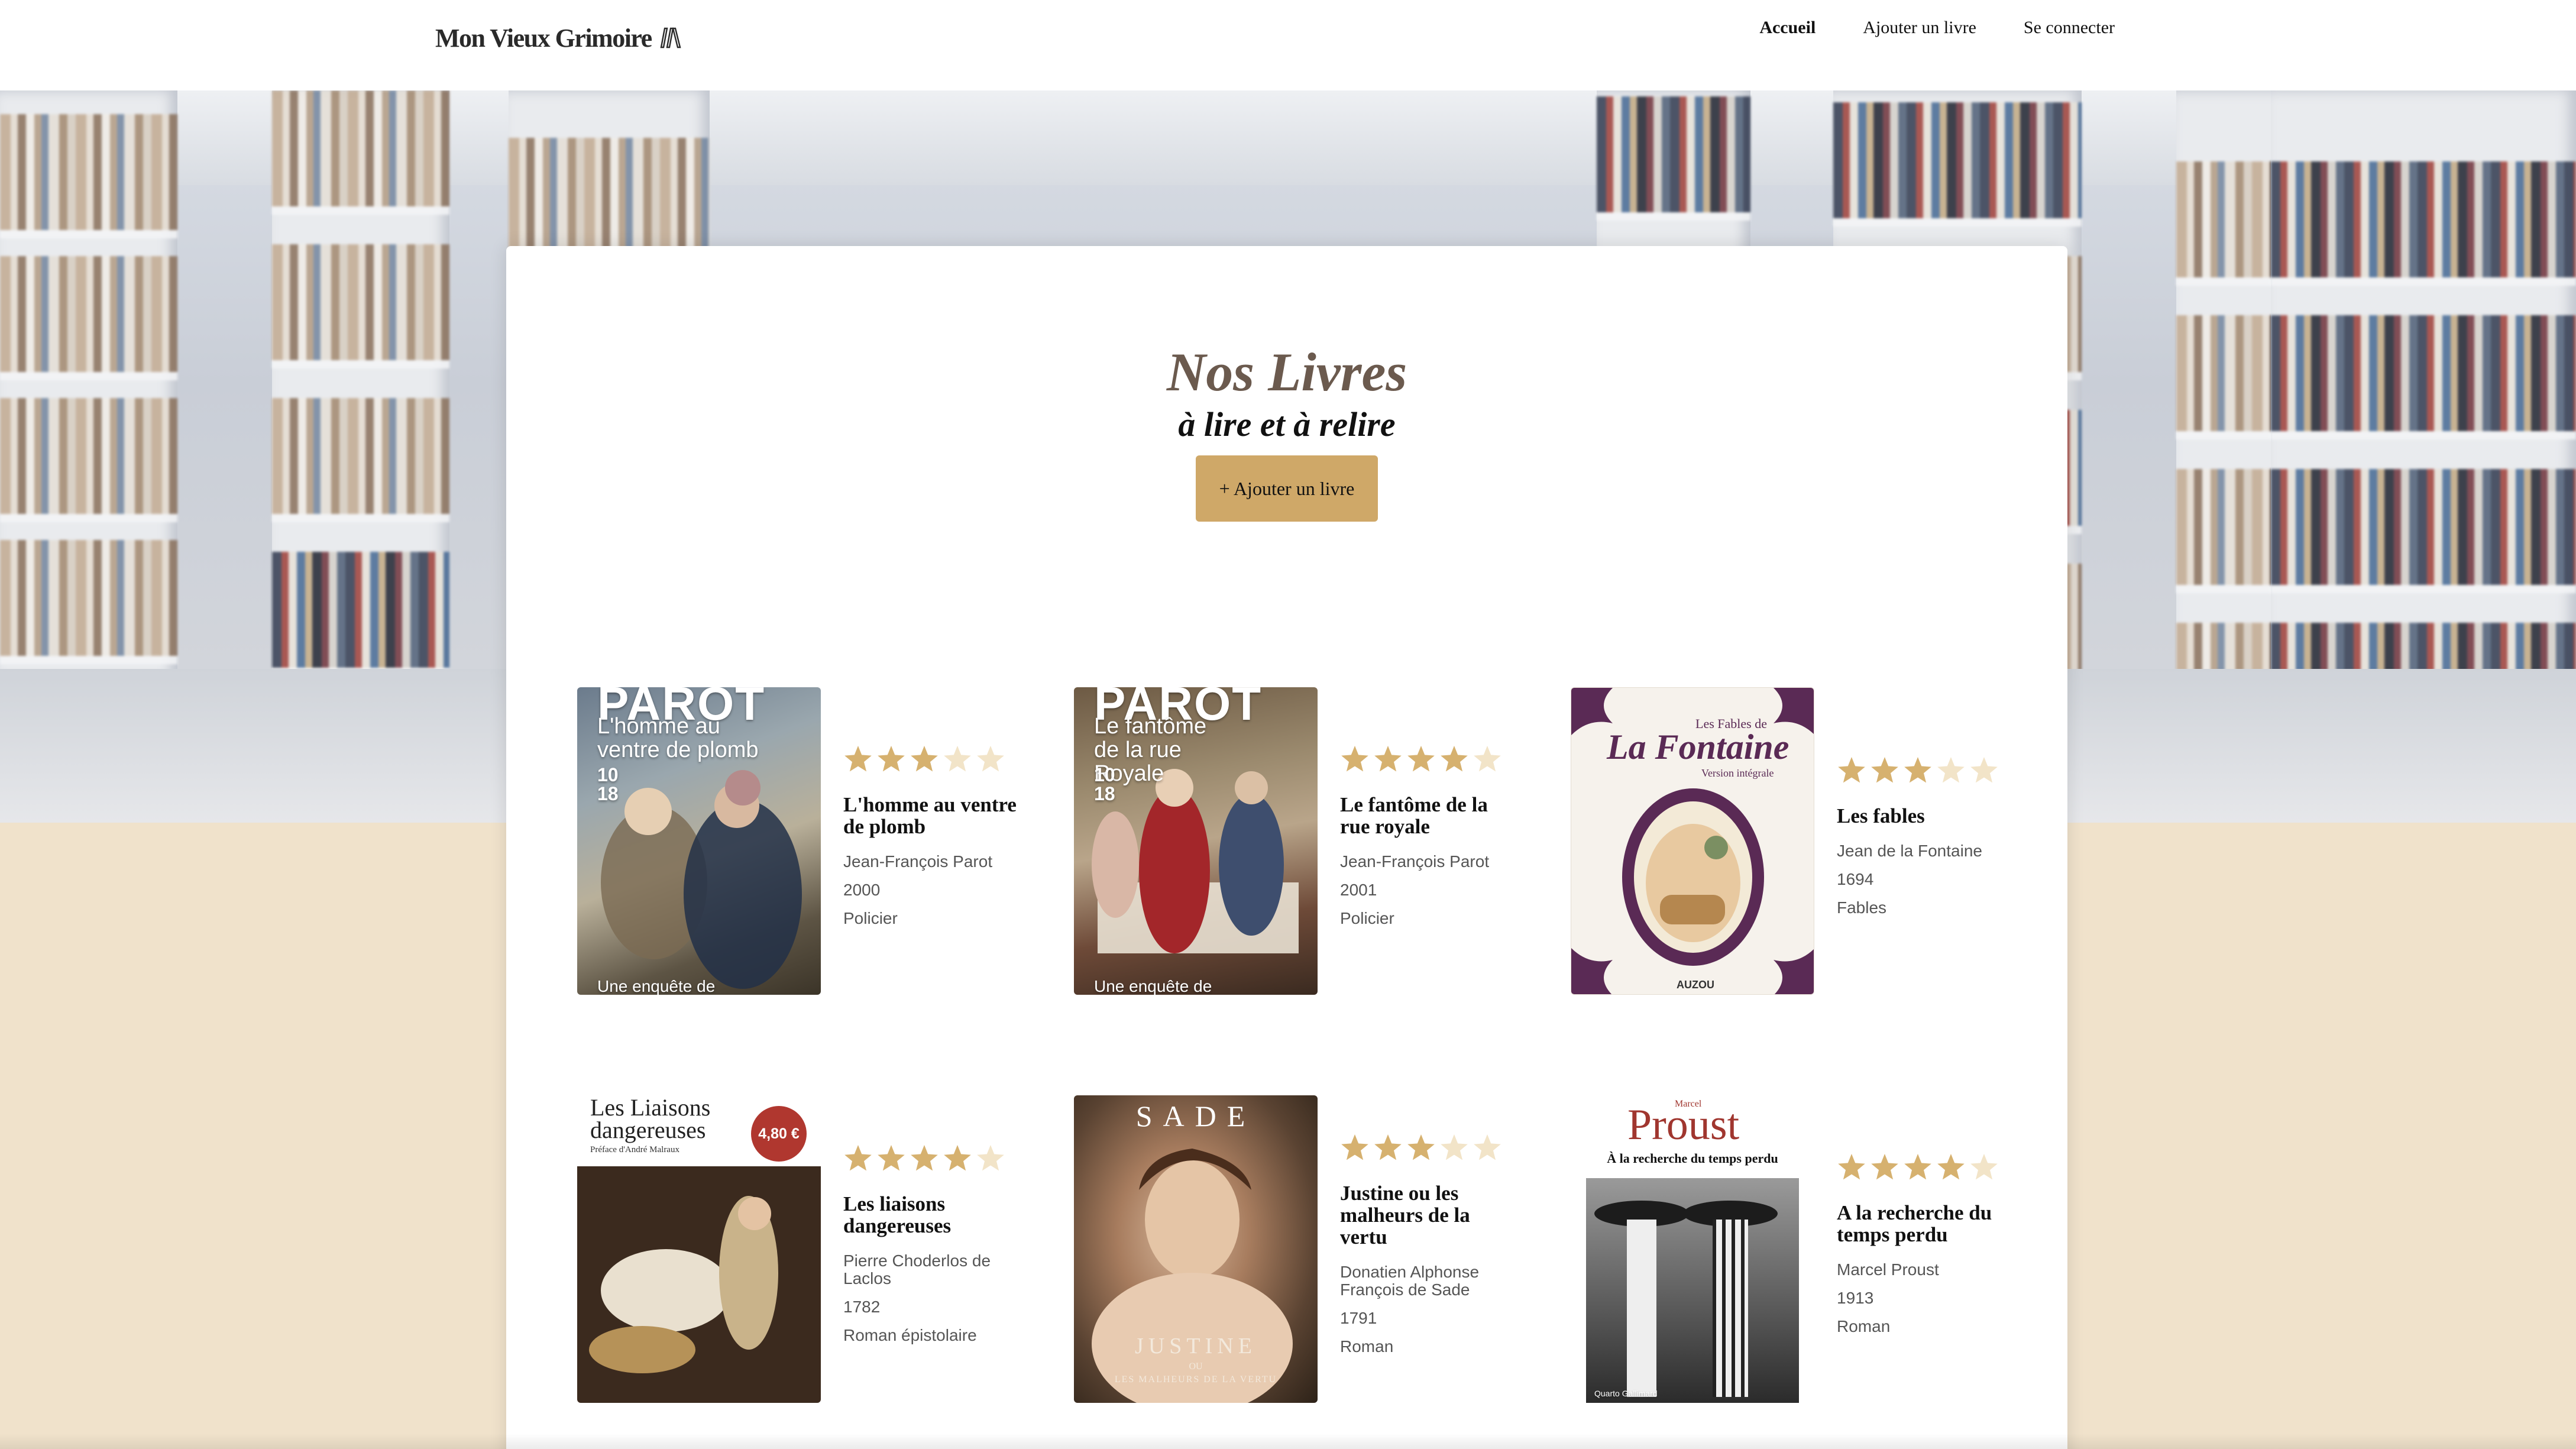  Describe the element at coordinates (1862, 907) in the screenshot. I see `book-genre: Fables` at that location.